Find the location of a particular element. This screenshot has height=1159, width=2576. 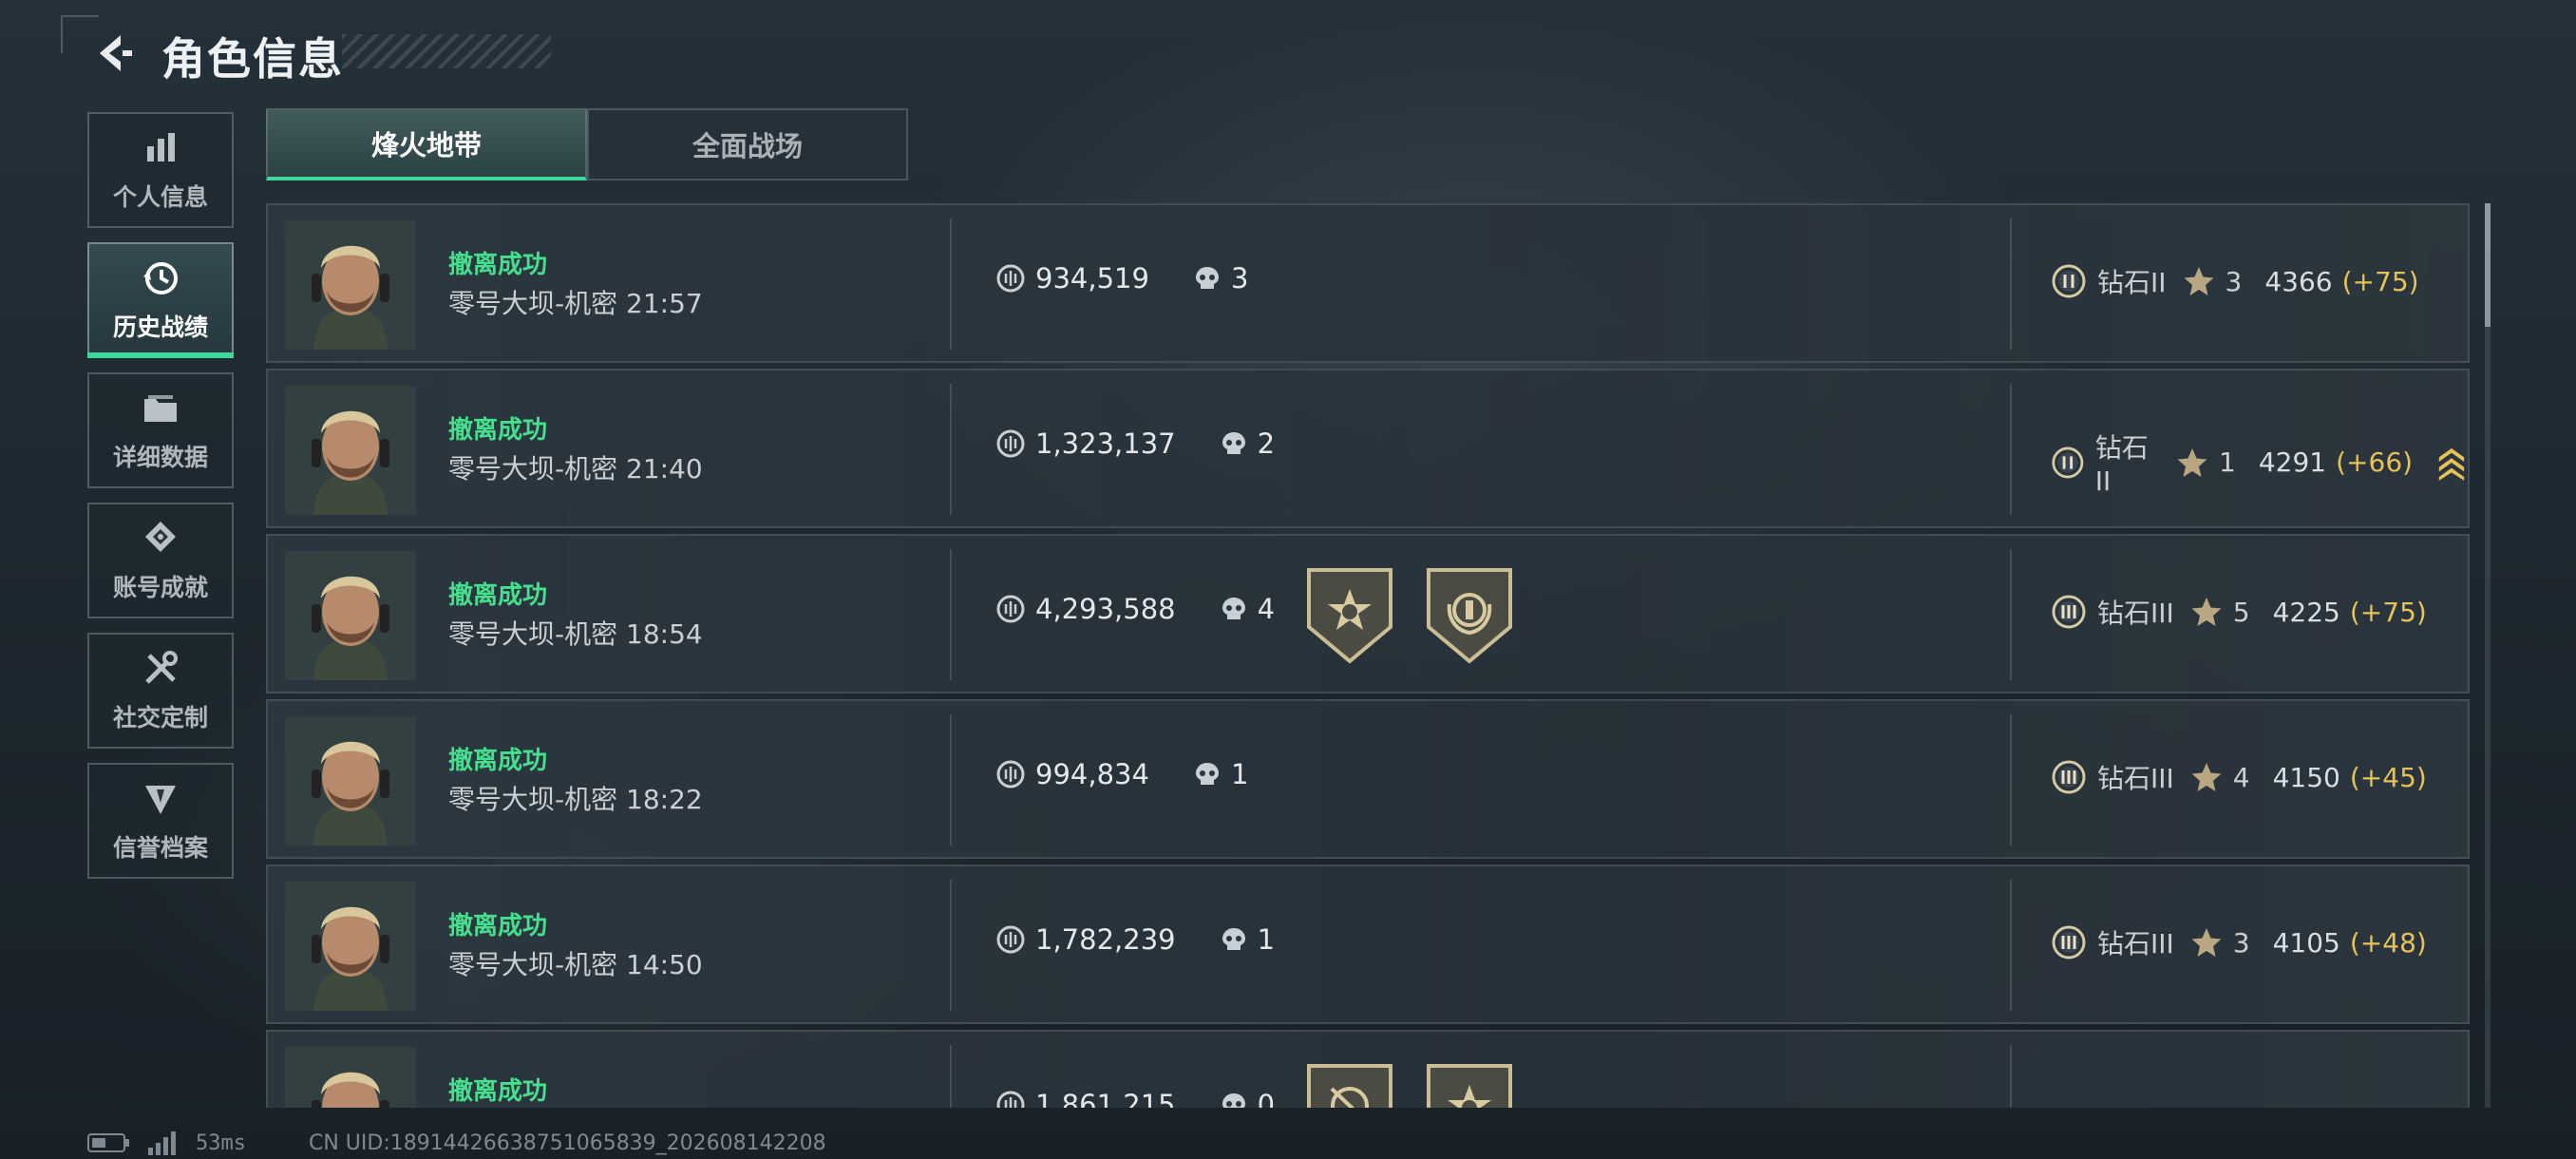

sidebar: 个人信息 历史战绩 详细数据 账号成就 社交定制 信誉档案 is located at coordinates (160, 502).